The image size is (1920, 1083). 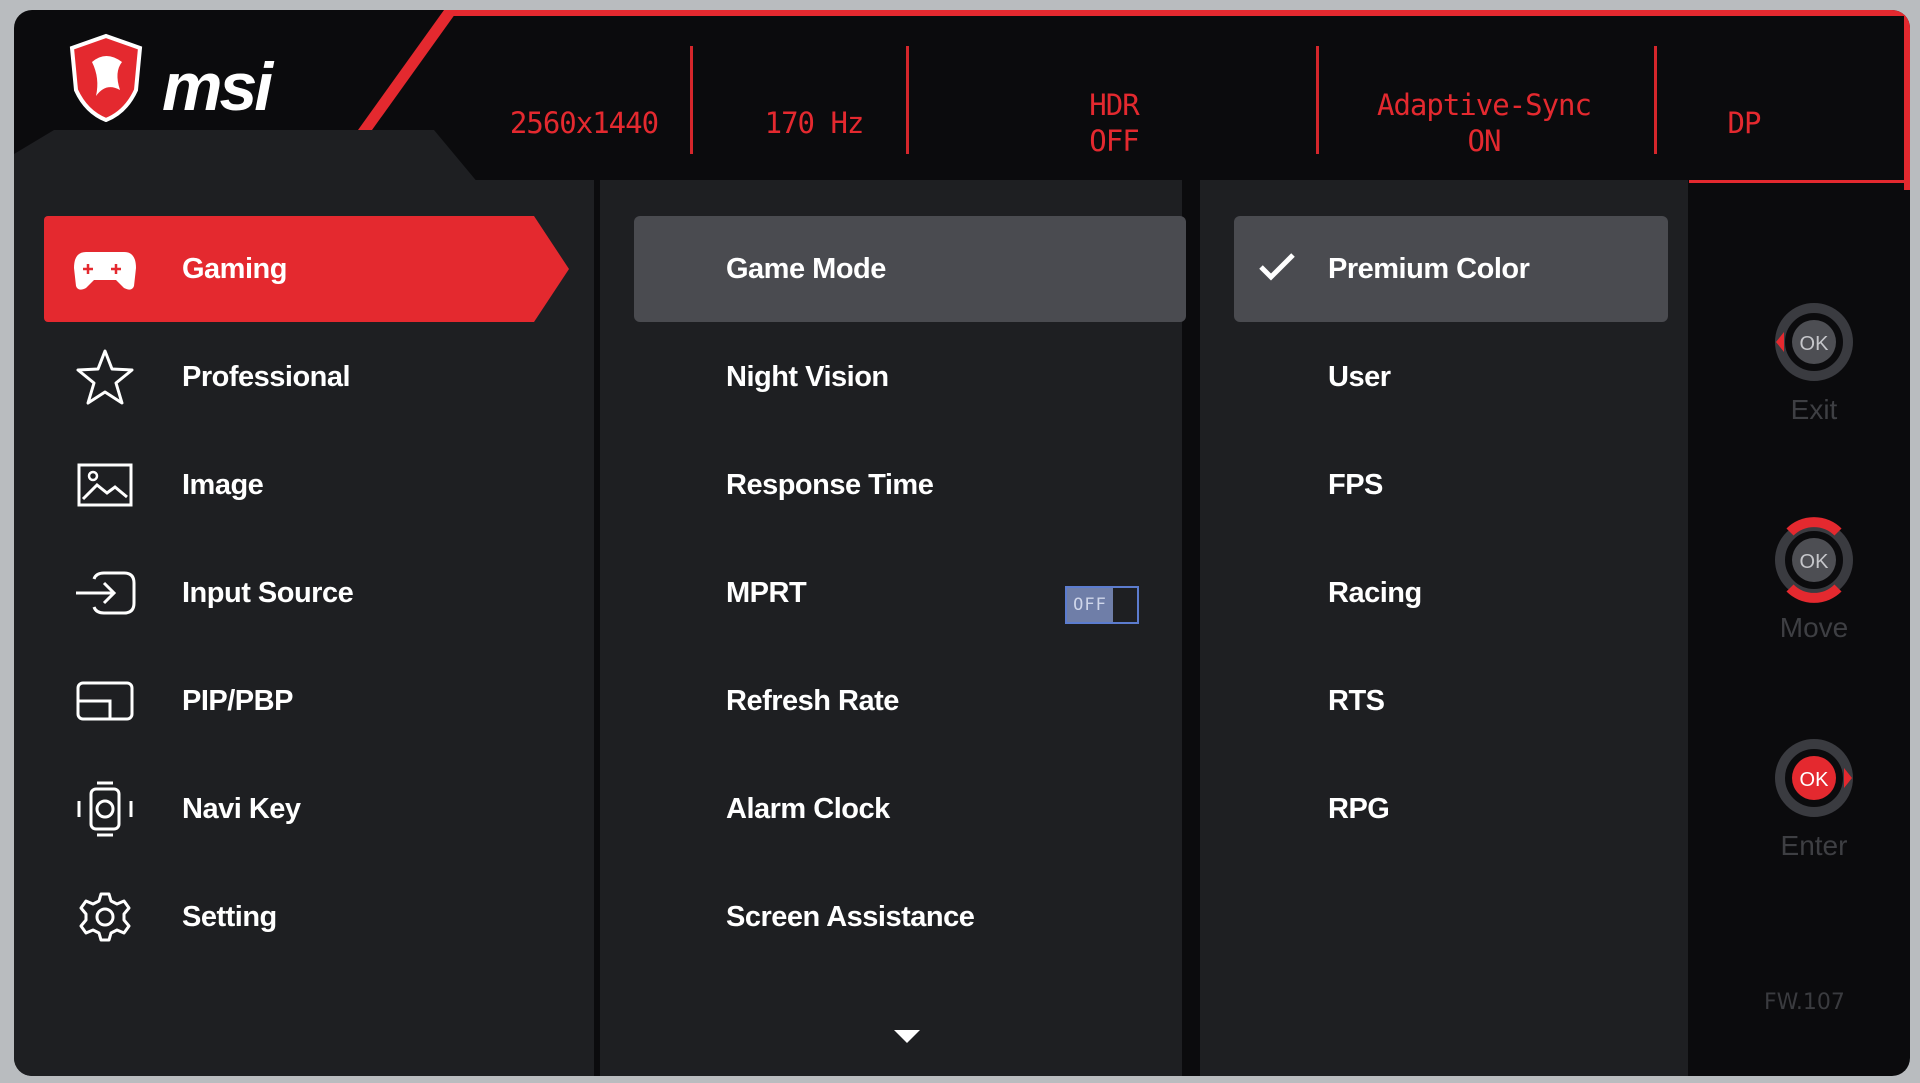 I want to click on menu-item-setting: Setting, so click(x=306, y=917).